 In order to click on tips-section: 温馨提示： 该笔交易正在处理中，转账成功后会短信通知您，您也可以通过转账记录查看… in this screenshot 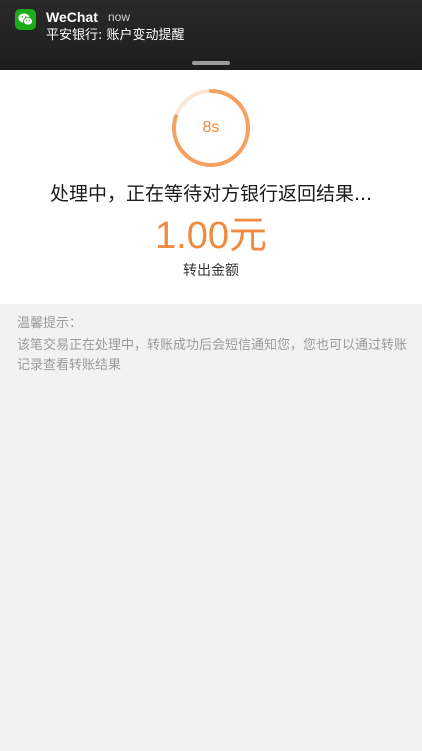, I will do `click(212, 345)`.